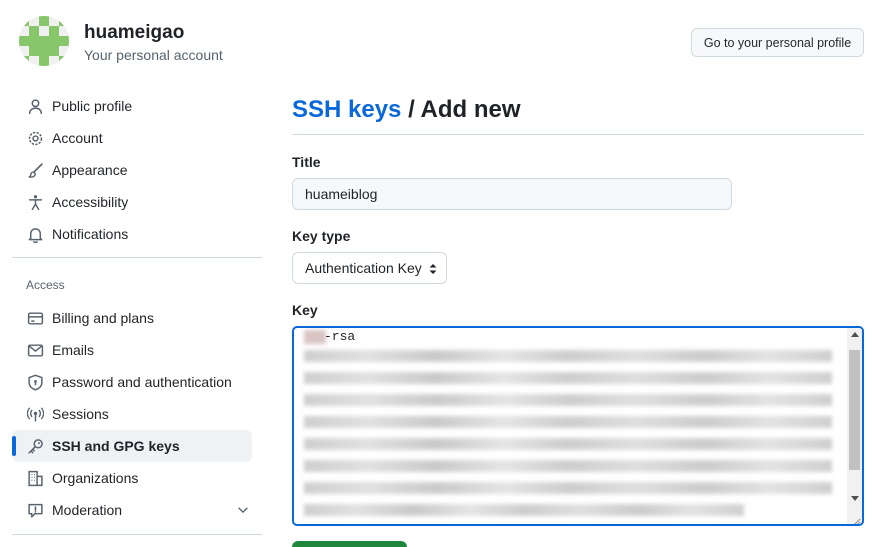 This screenshot has height=547, width=895. I want to click on avatar, so click(44, 41).